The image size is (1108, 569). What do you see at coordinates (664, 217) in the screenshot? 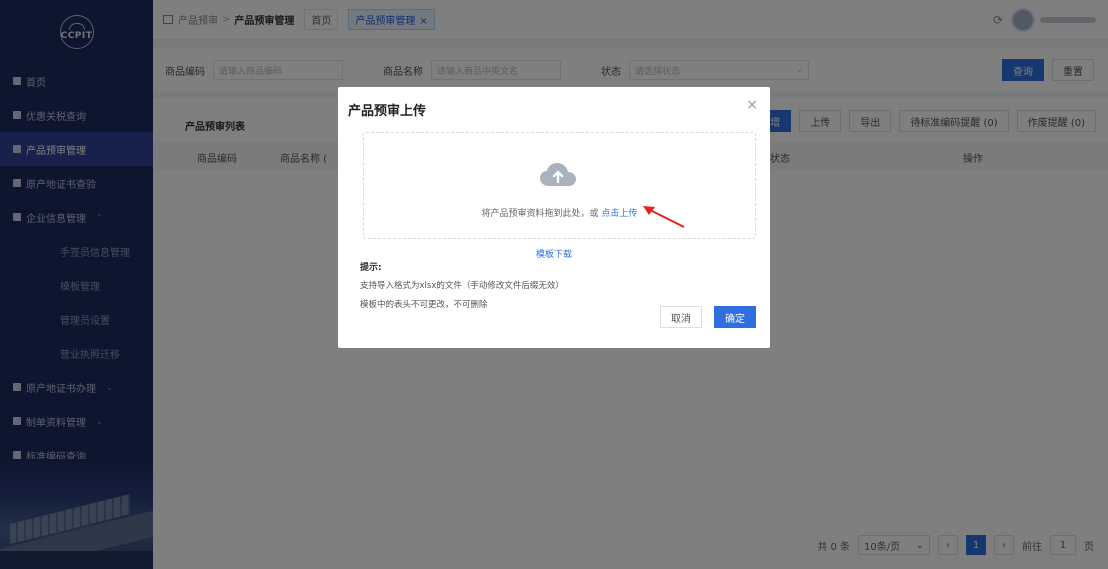
I see `red-arrow-annotation` at bounding box center [664, 217].